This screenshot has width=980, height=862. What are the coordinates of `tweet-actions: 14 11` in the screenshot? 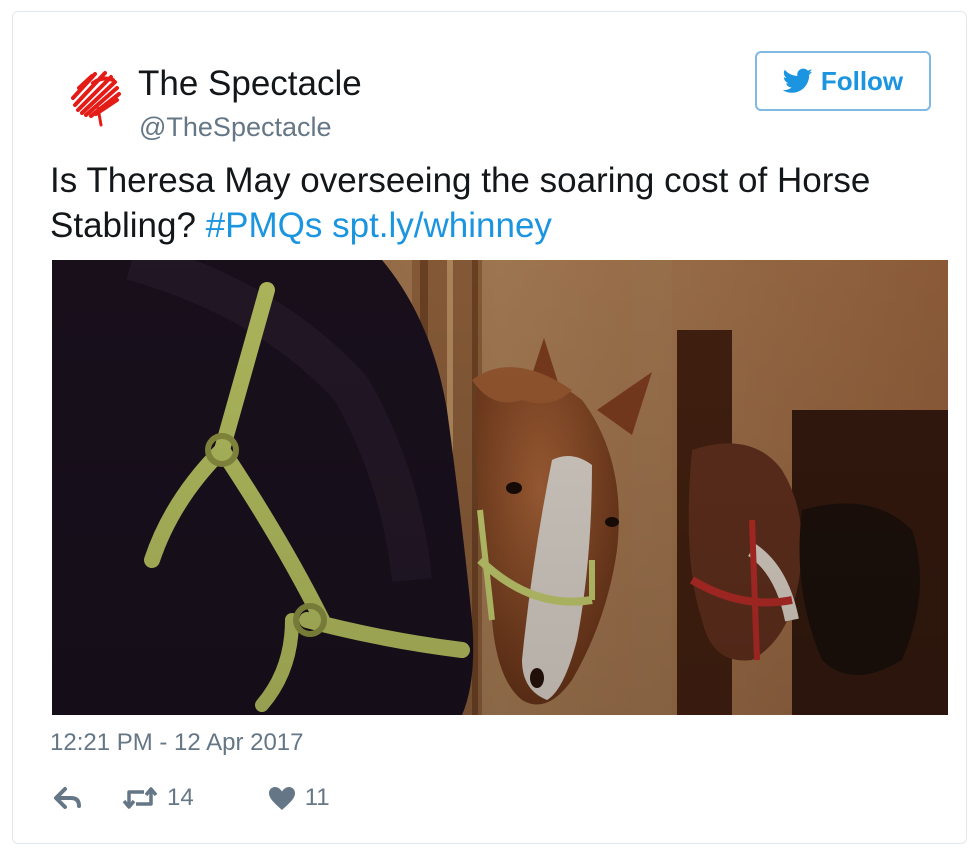 It's located at (191, 798).